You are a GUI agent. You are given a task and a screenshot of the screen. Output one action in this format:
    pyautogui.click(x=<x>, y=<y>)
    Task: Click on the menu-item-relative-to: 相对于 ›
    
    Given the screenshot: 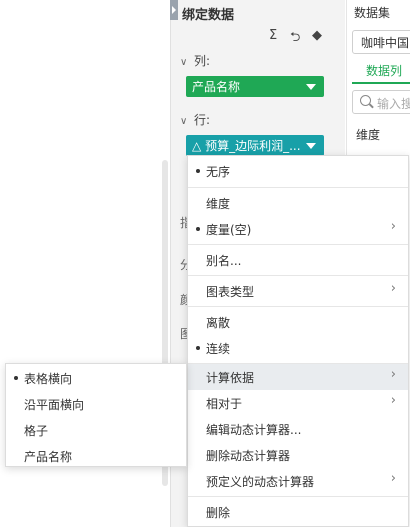 What is the action you would take?
    pyautogui.click(x=298, y=403)
    